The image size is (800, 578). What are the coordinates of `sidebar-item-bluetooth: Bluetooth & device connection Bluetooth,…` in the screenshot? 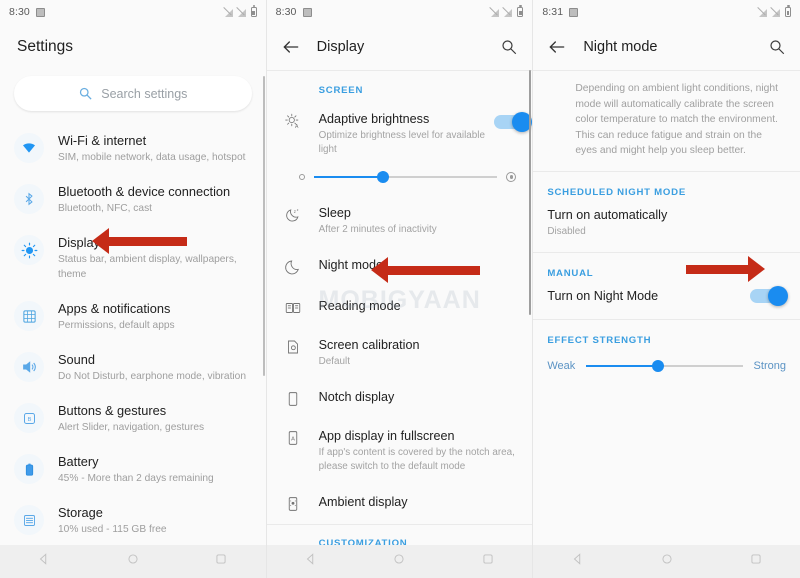 It's located at (133, 199).